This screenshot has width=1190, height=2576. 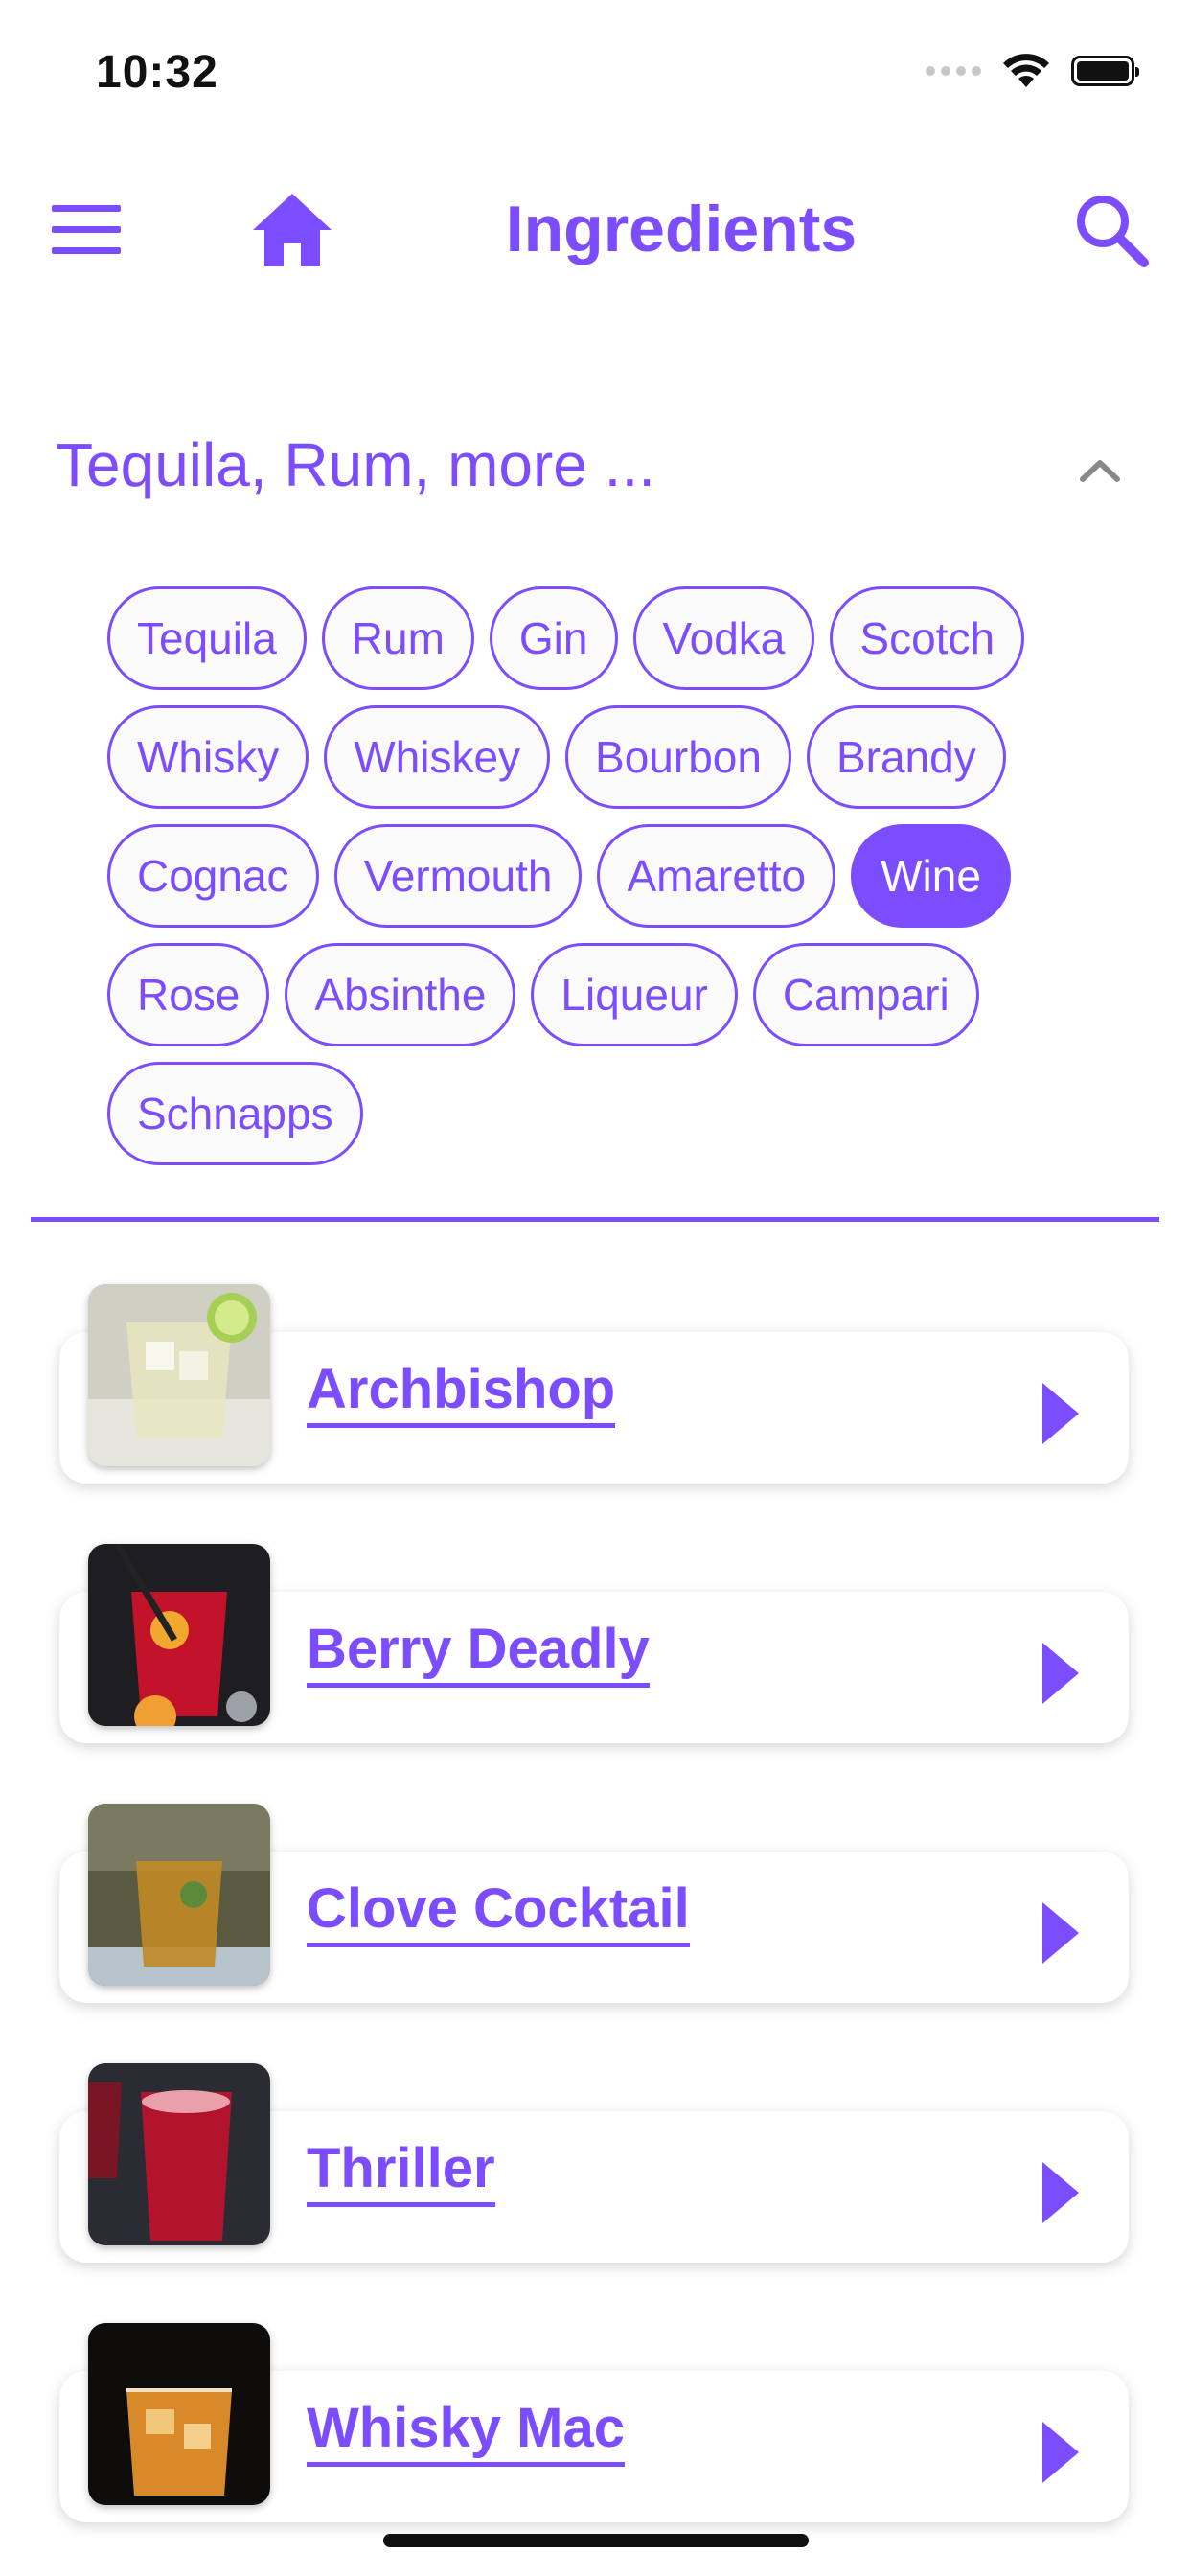 I want to click on page-title: Ingredients, so click(x=595, y=229).